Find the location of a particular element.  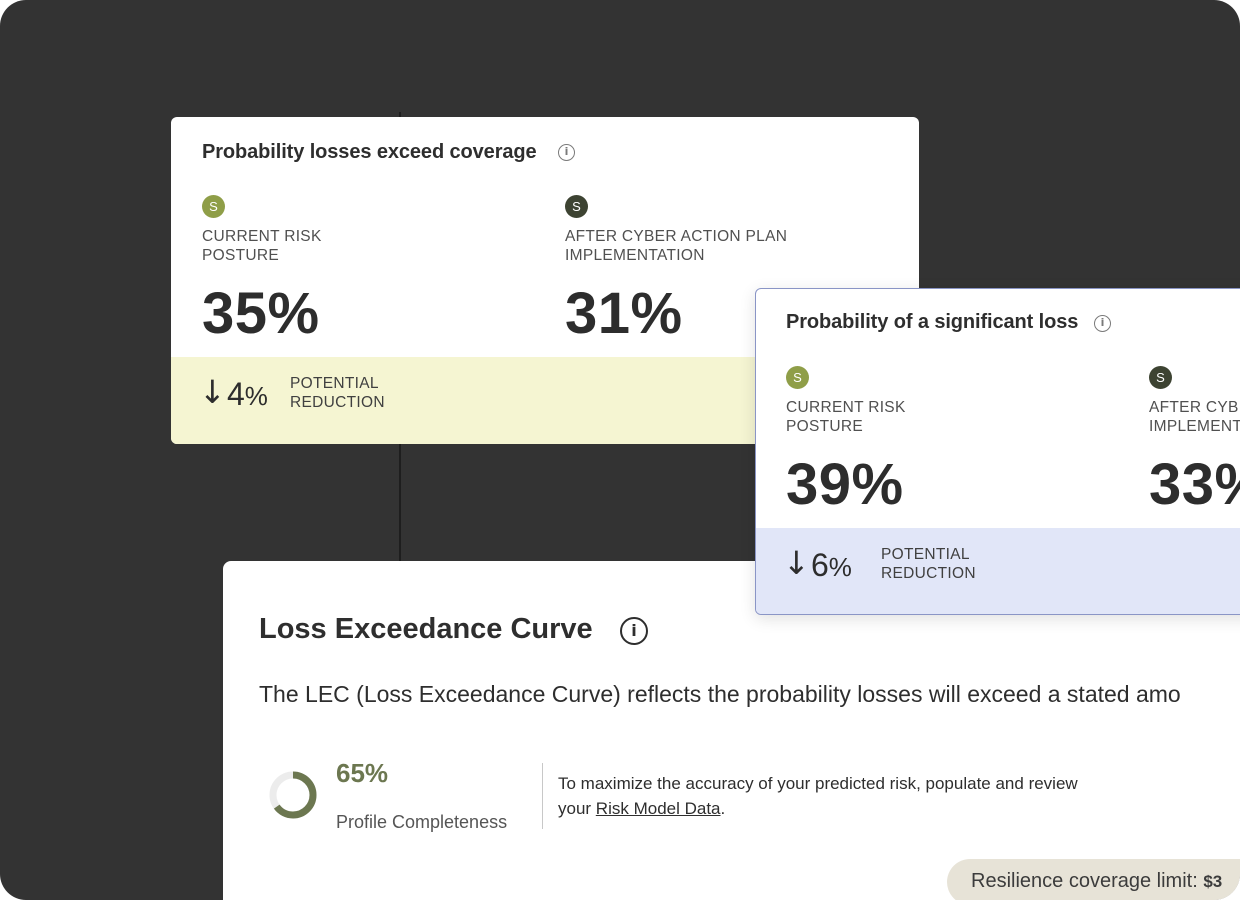

profile-completeness-ring is located at coordinates (293, 795).